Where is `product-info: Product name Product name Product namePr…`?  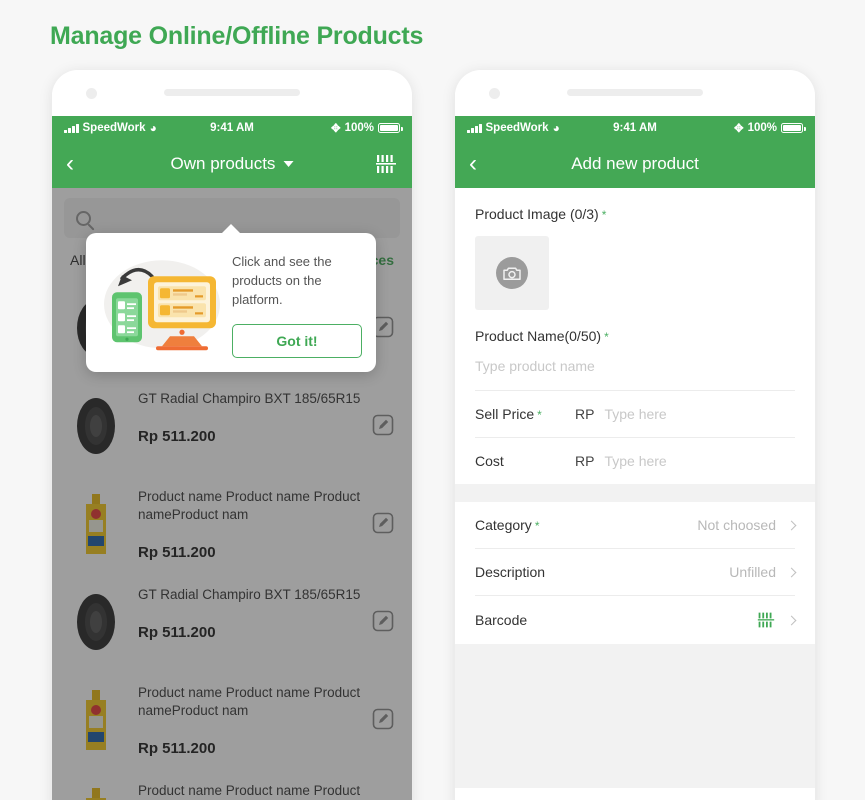
product-info: Product name Product name Product namePr… is located at coordinates (268, 523).